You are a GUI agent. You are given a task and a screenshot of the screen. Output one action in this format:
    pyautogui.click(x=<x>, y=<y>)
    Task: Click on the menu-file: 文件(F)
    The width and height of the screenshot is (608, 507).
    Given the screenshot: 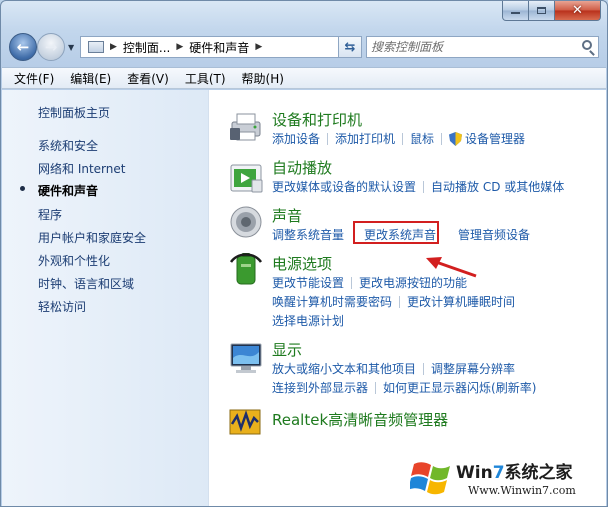 What is the action you would take?
    pyautogui.click(x=34, y=78)
    